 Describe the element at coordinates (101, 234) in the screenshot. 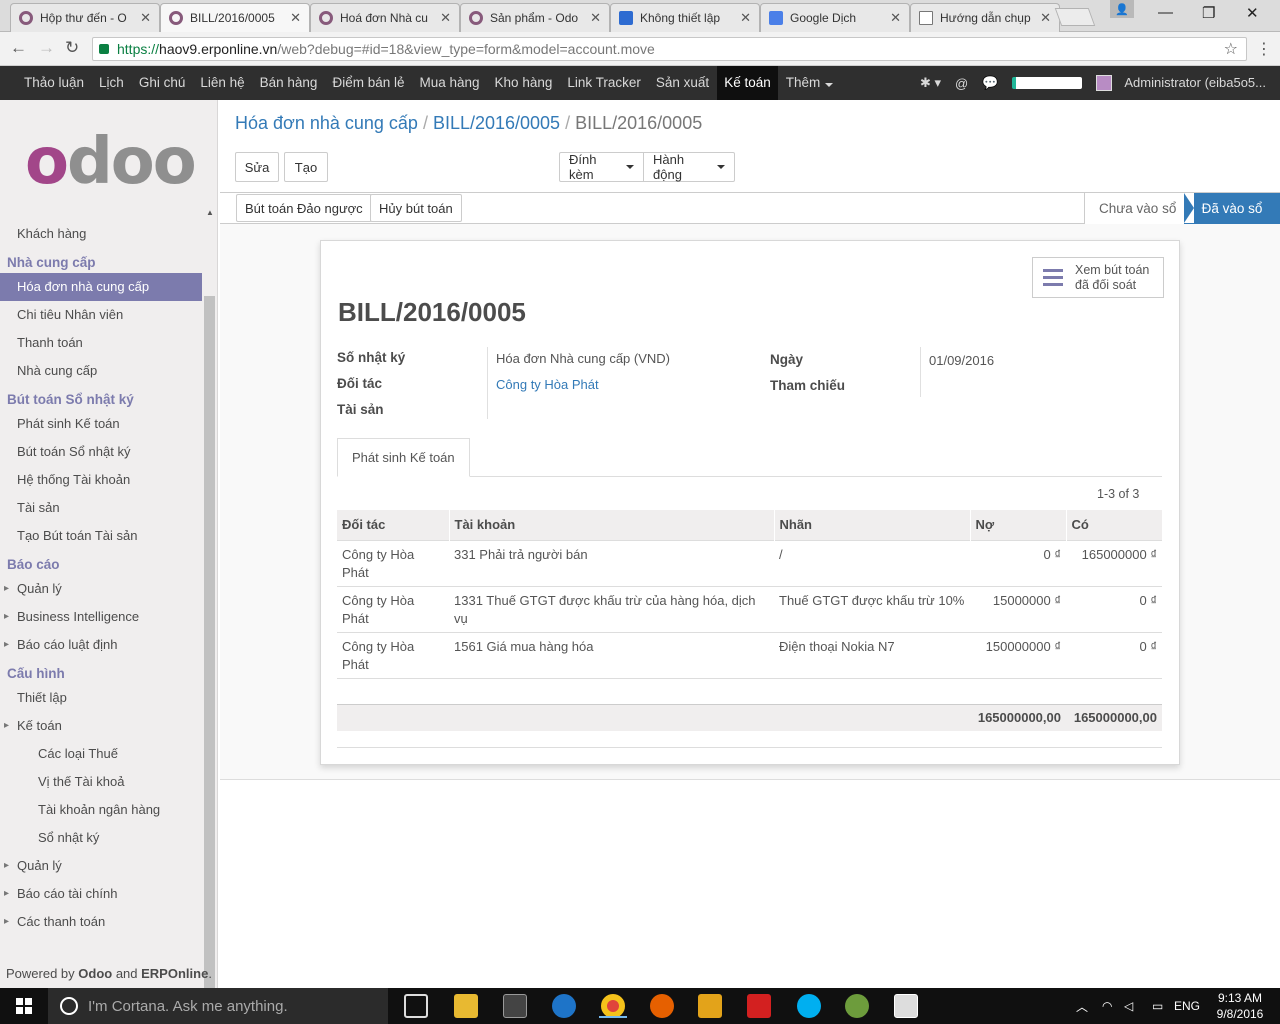

I see `sidebar-item: Khách hàng` at that location.